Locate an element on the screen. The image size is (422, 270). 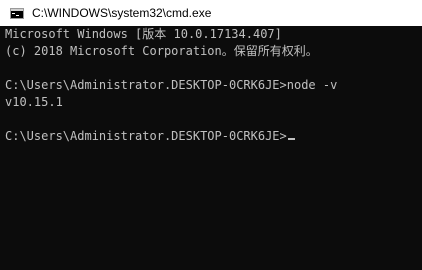
prompt-line: C:\Users\Administrator.DESKTOP-0CRK6JE> is located at coordinates (150, 136).